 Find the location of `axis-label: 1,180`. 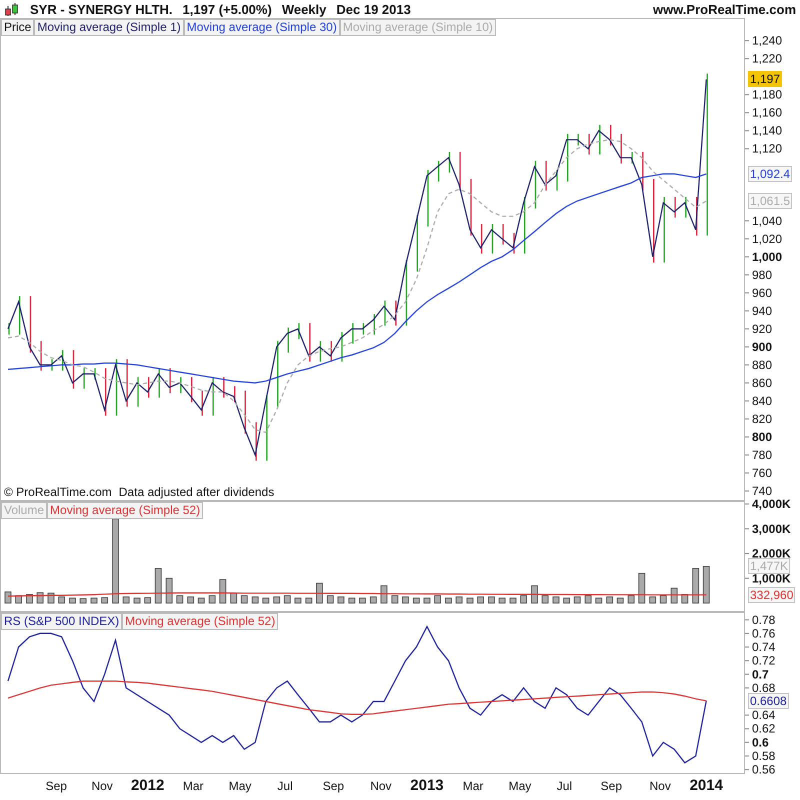

axis-label: 1,180 is located at coordinates (767, 95).